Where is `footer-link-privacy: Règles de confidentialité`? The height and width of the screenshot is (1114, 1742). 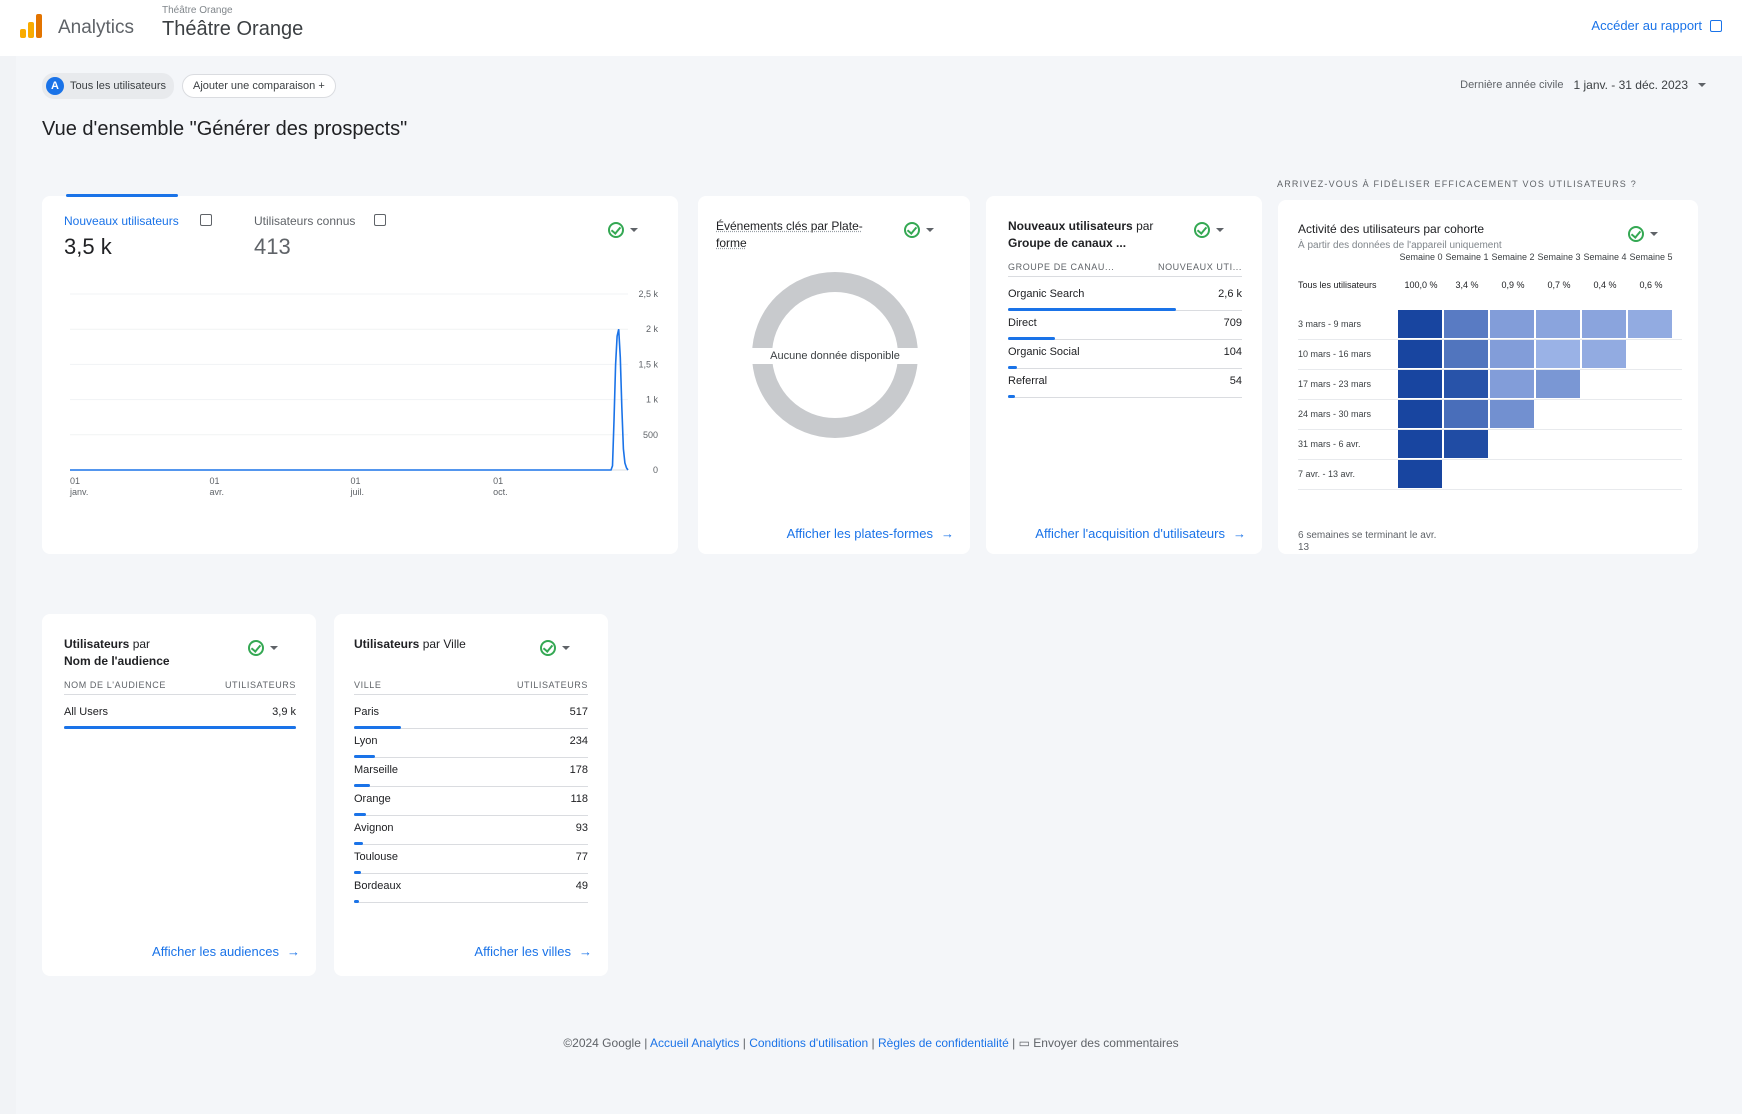 footer-link-privacy: Règles de confidentialité is located at coordinates (943, 1043).